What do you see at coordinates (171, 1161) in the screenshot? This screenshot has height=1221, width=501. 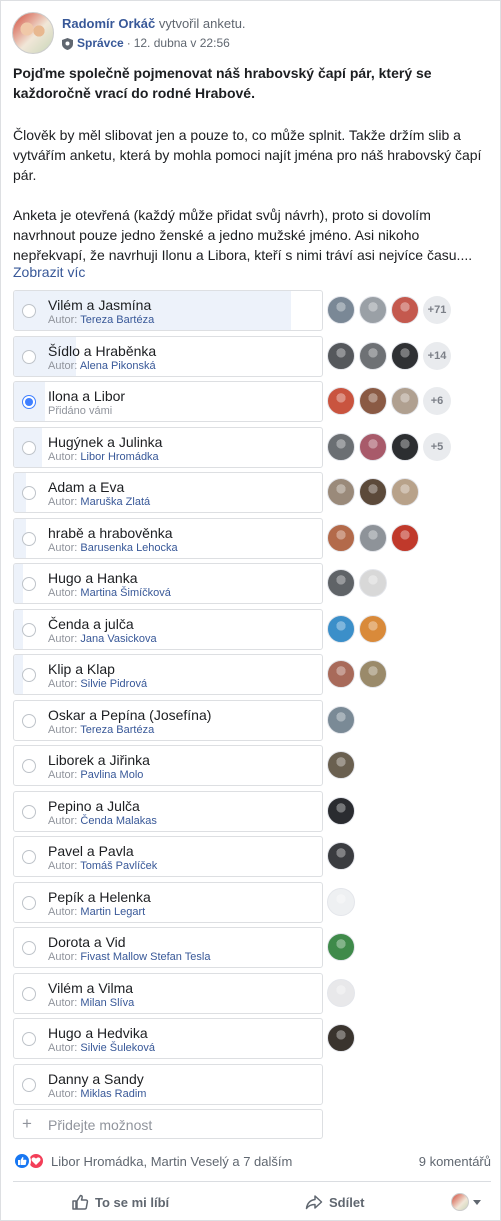 I see `reactors-text: Libor Hromádka, Martin Veselý a 7 dalším` at bounding box center [171, 1161].